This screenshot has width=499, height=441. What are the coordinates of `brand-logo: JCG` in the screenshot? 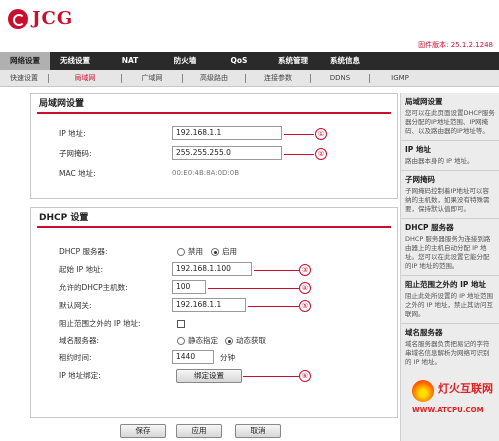 It's located at (40, 18).